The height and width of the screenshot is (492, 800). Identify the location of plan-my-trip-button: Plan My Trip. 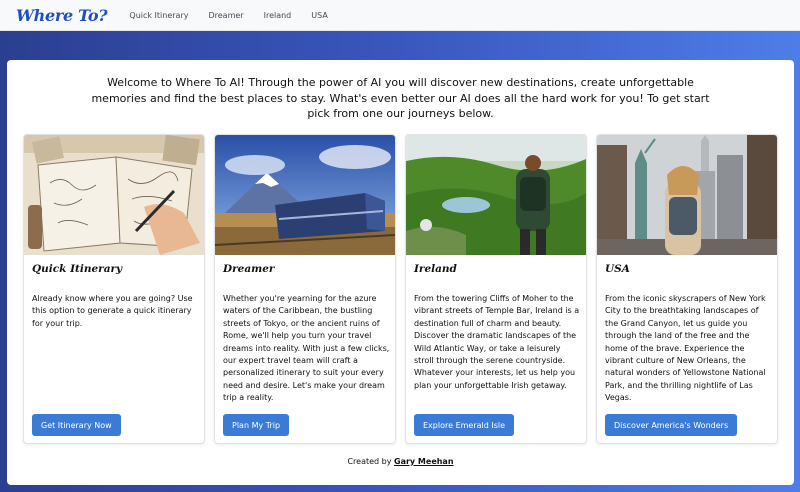
(256, 425).